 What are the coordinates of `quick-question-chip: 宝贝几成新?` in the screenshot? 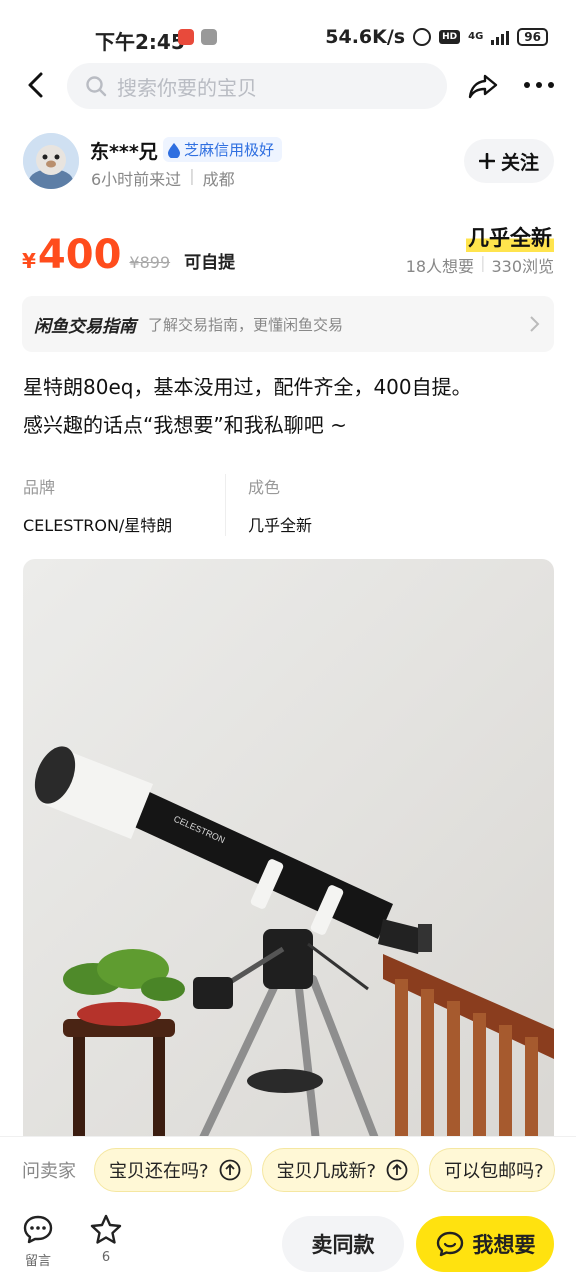 It's located at (340, 1169).